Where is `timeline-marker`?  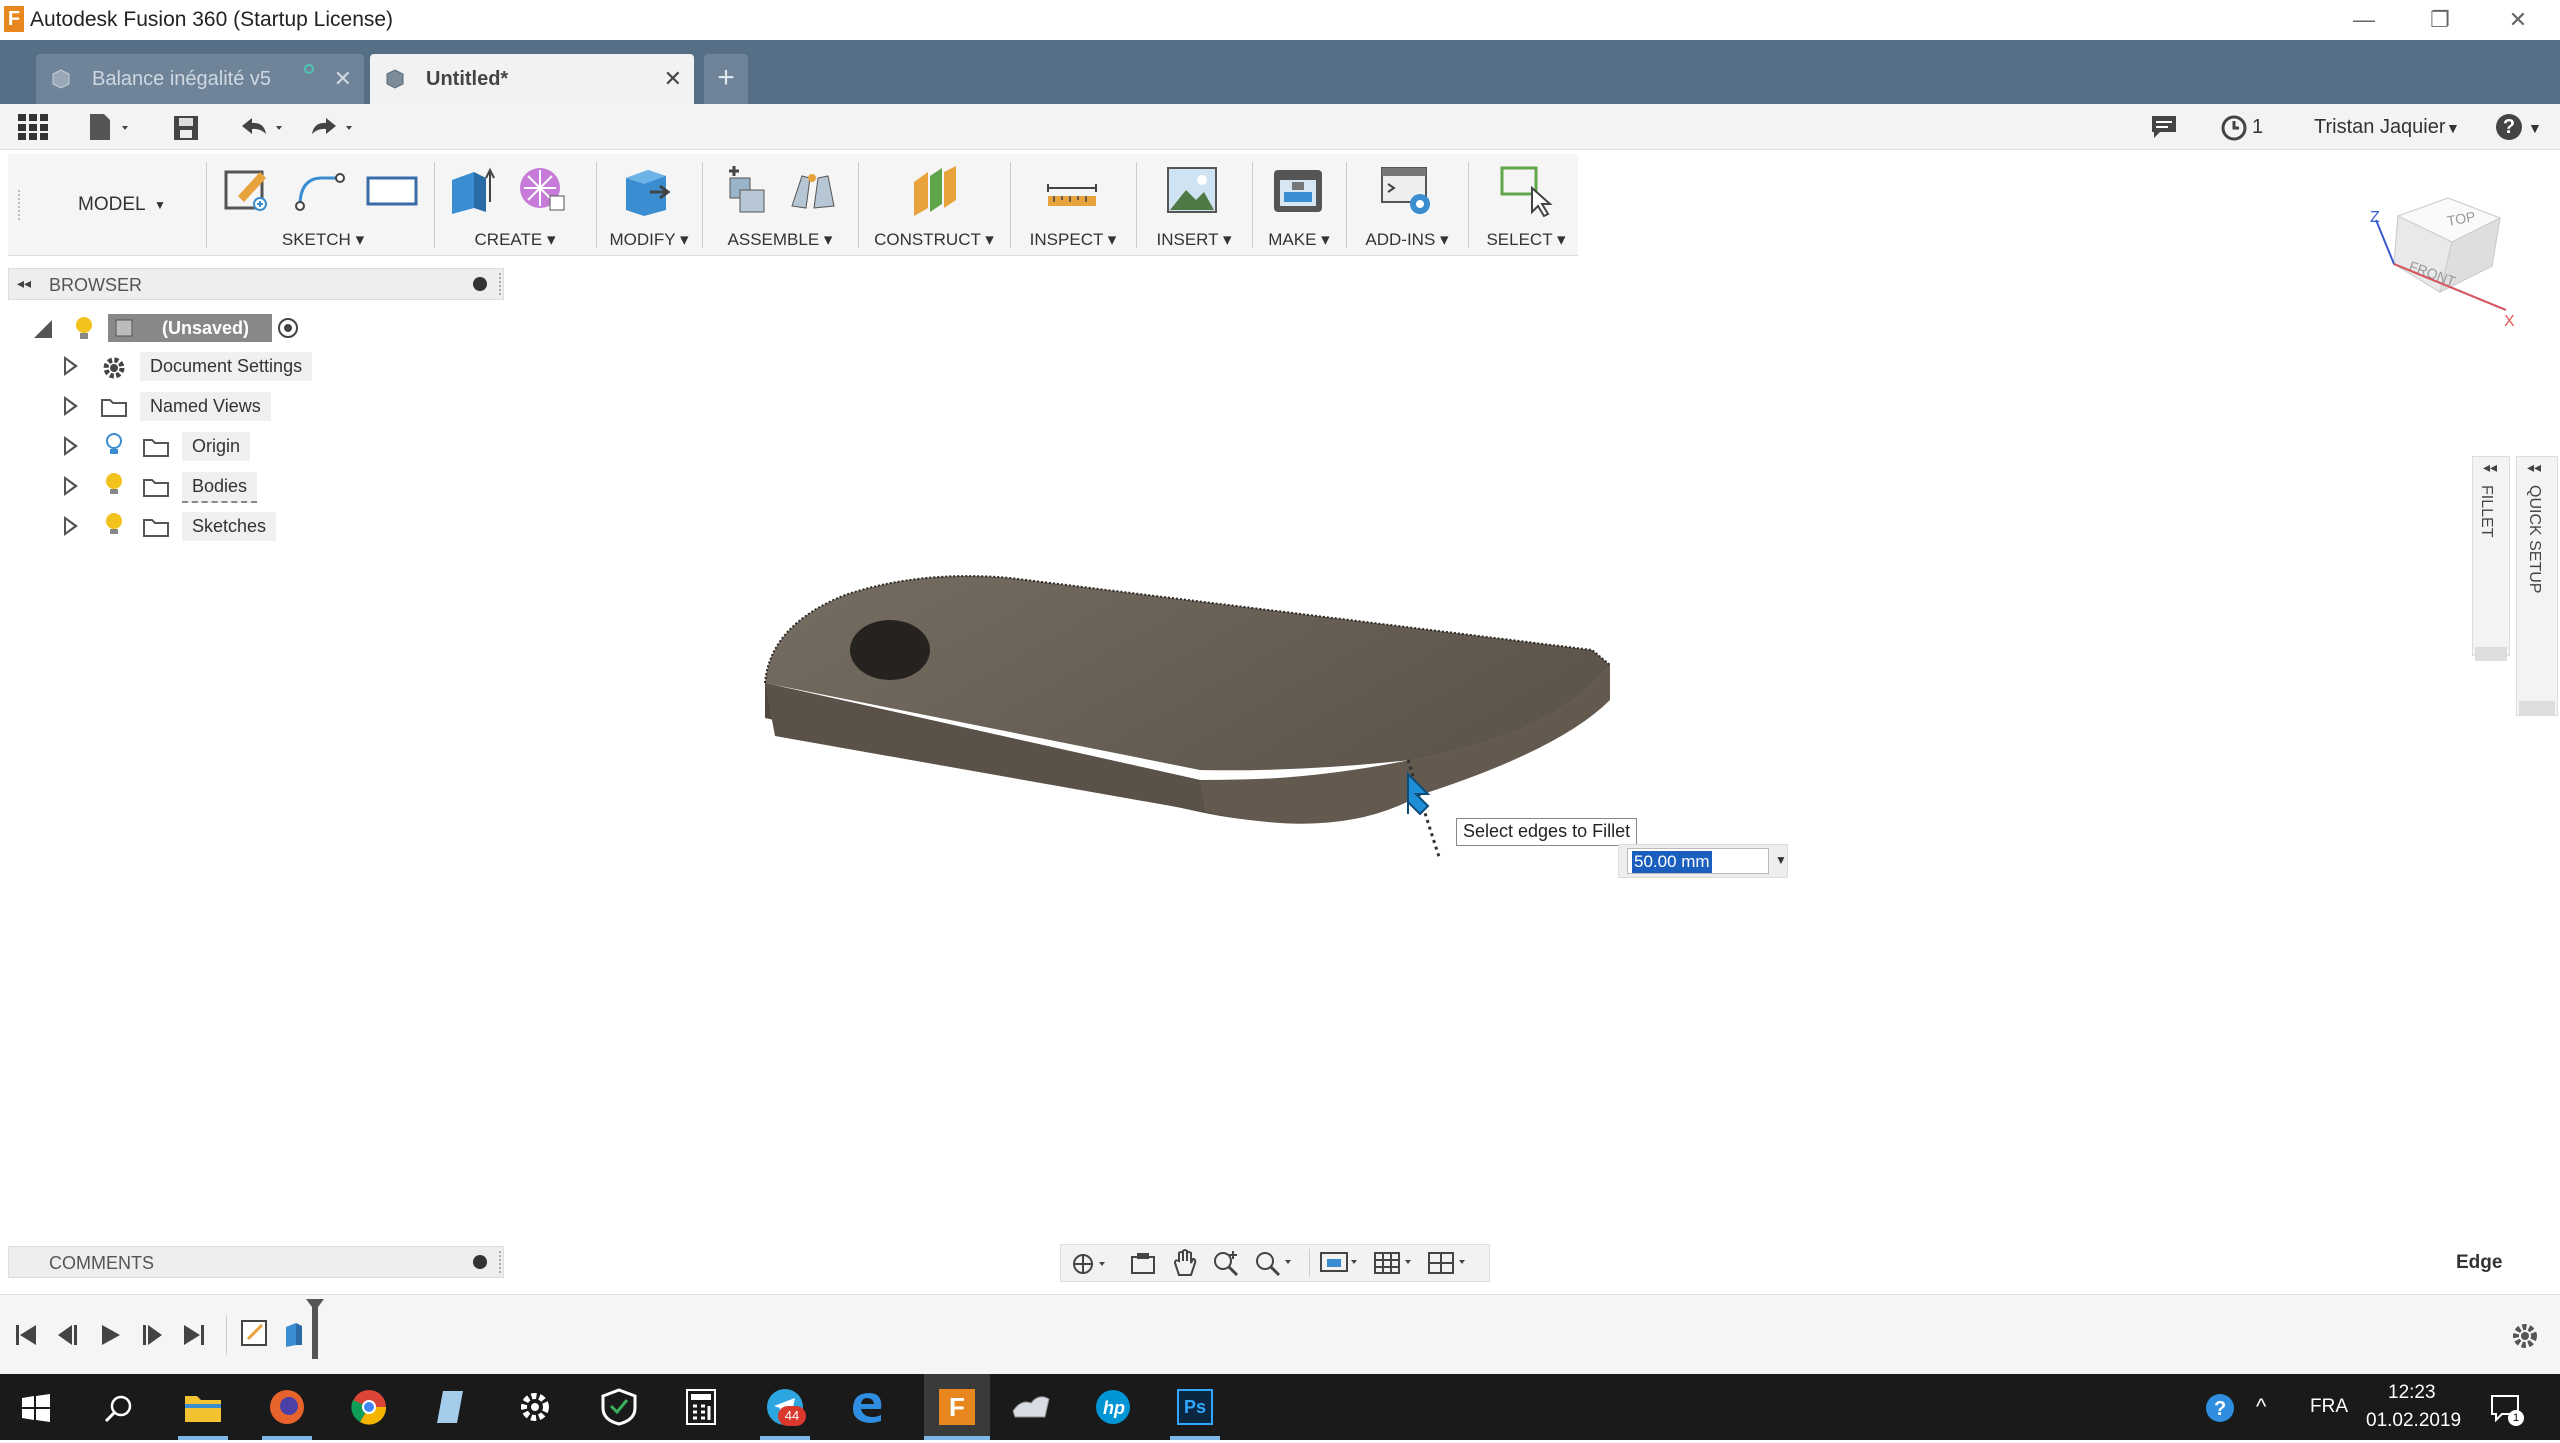 timeline-marker is located at coordinates (315, 1331).